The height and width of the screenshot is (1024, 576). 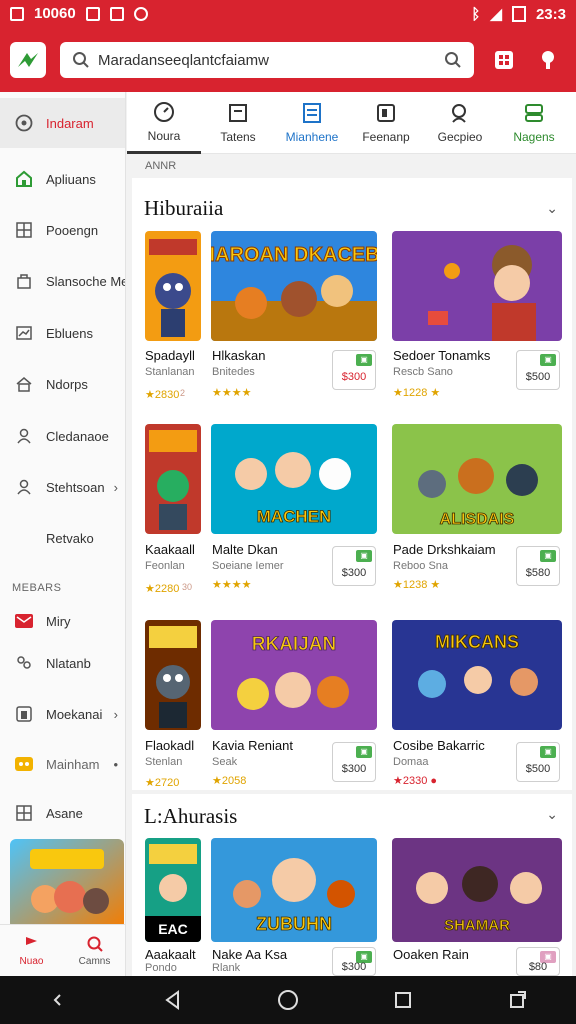 What do you see at coordinates (62, 230) in the screenshot?
I see `sidebar-item-2: Pooengn` at bounding box center [62, 230].